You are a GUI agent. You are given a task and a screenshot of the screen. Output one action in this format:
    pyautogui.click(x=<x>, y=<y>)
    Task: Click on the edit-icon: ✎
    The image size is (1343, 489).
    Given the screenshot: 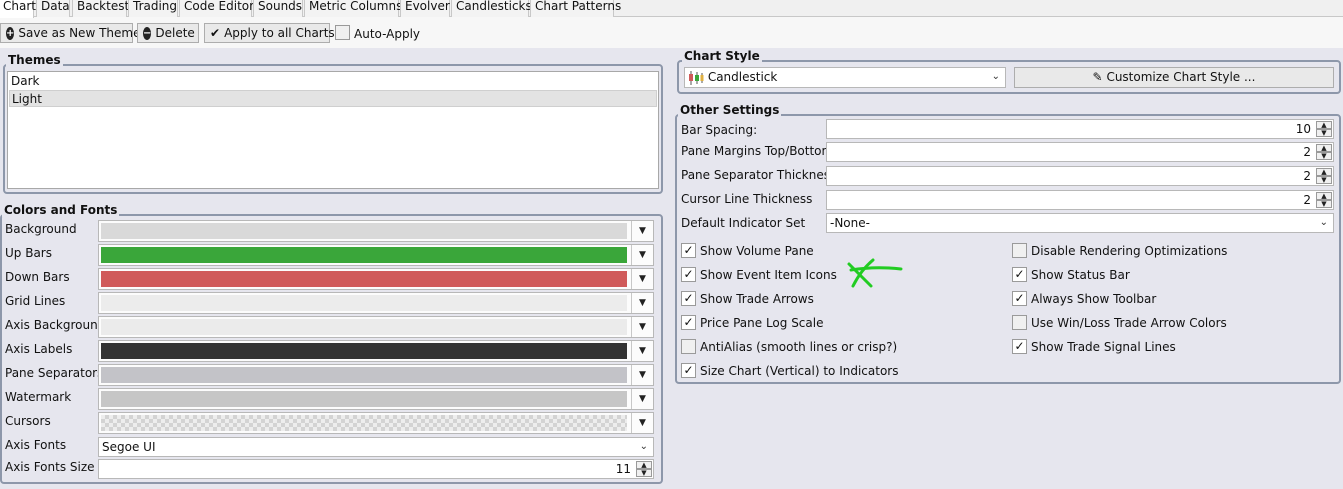 What is the action you would take?
    pyautogui.click(x=1097, y=77)
    